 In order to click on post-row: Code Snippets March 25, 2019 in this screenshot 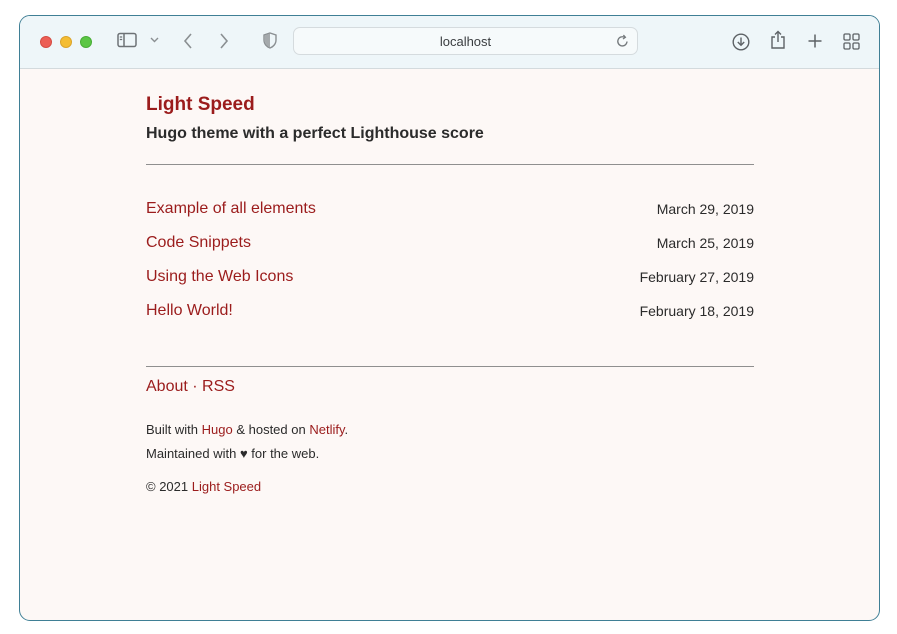, I will do `click(450, 245)`.